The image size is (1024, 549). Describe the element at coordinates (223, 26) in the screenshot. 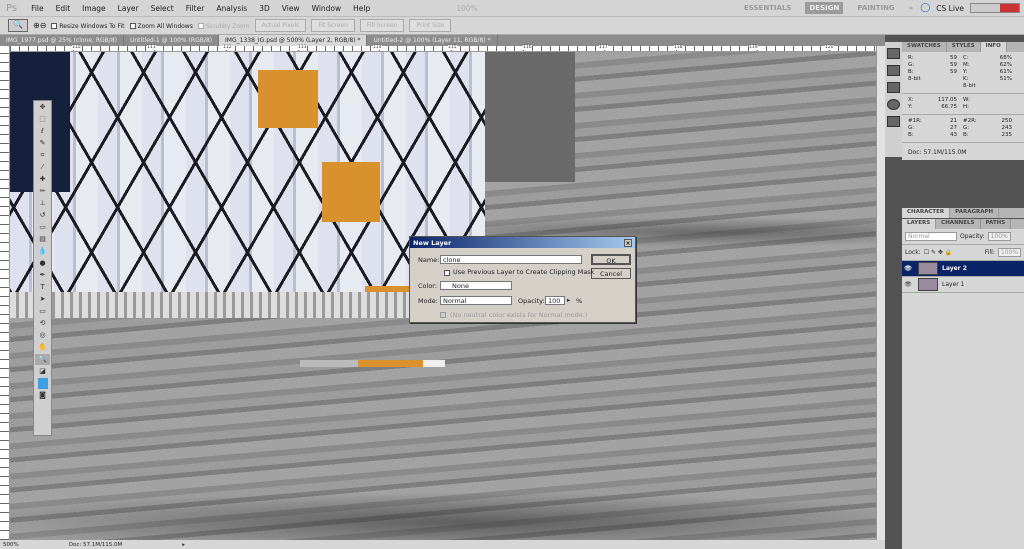

I see `scrubby-zoom-checkbox: Scrubby Zoom` at that location.